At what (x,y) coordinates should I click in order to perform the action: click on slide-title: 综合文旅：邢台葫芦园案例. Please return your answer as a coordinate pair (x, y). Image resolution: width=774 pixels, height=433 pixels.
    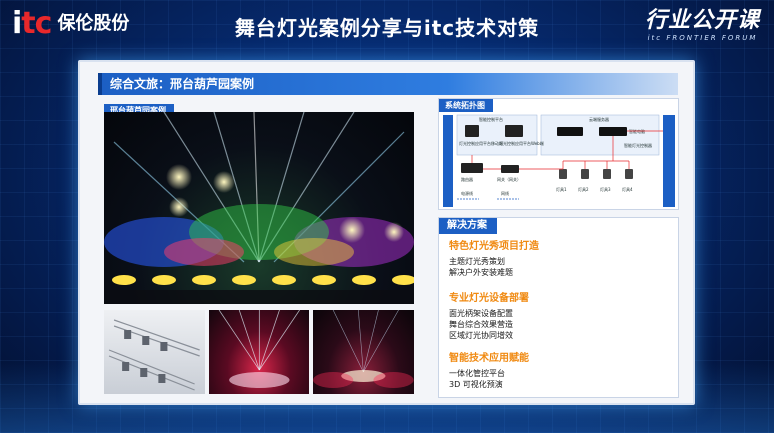
    Looking at the image, I should click on (182, 84).